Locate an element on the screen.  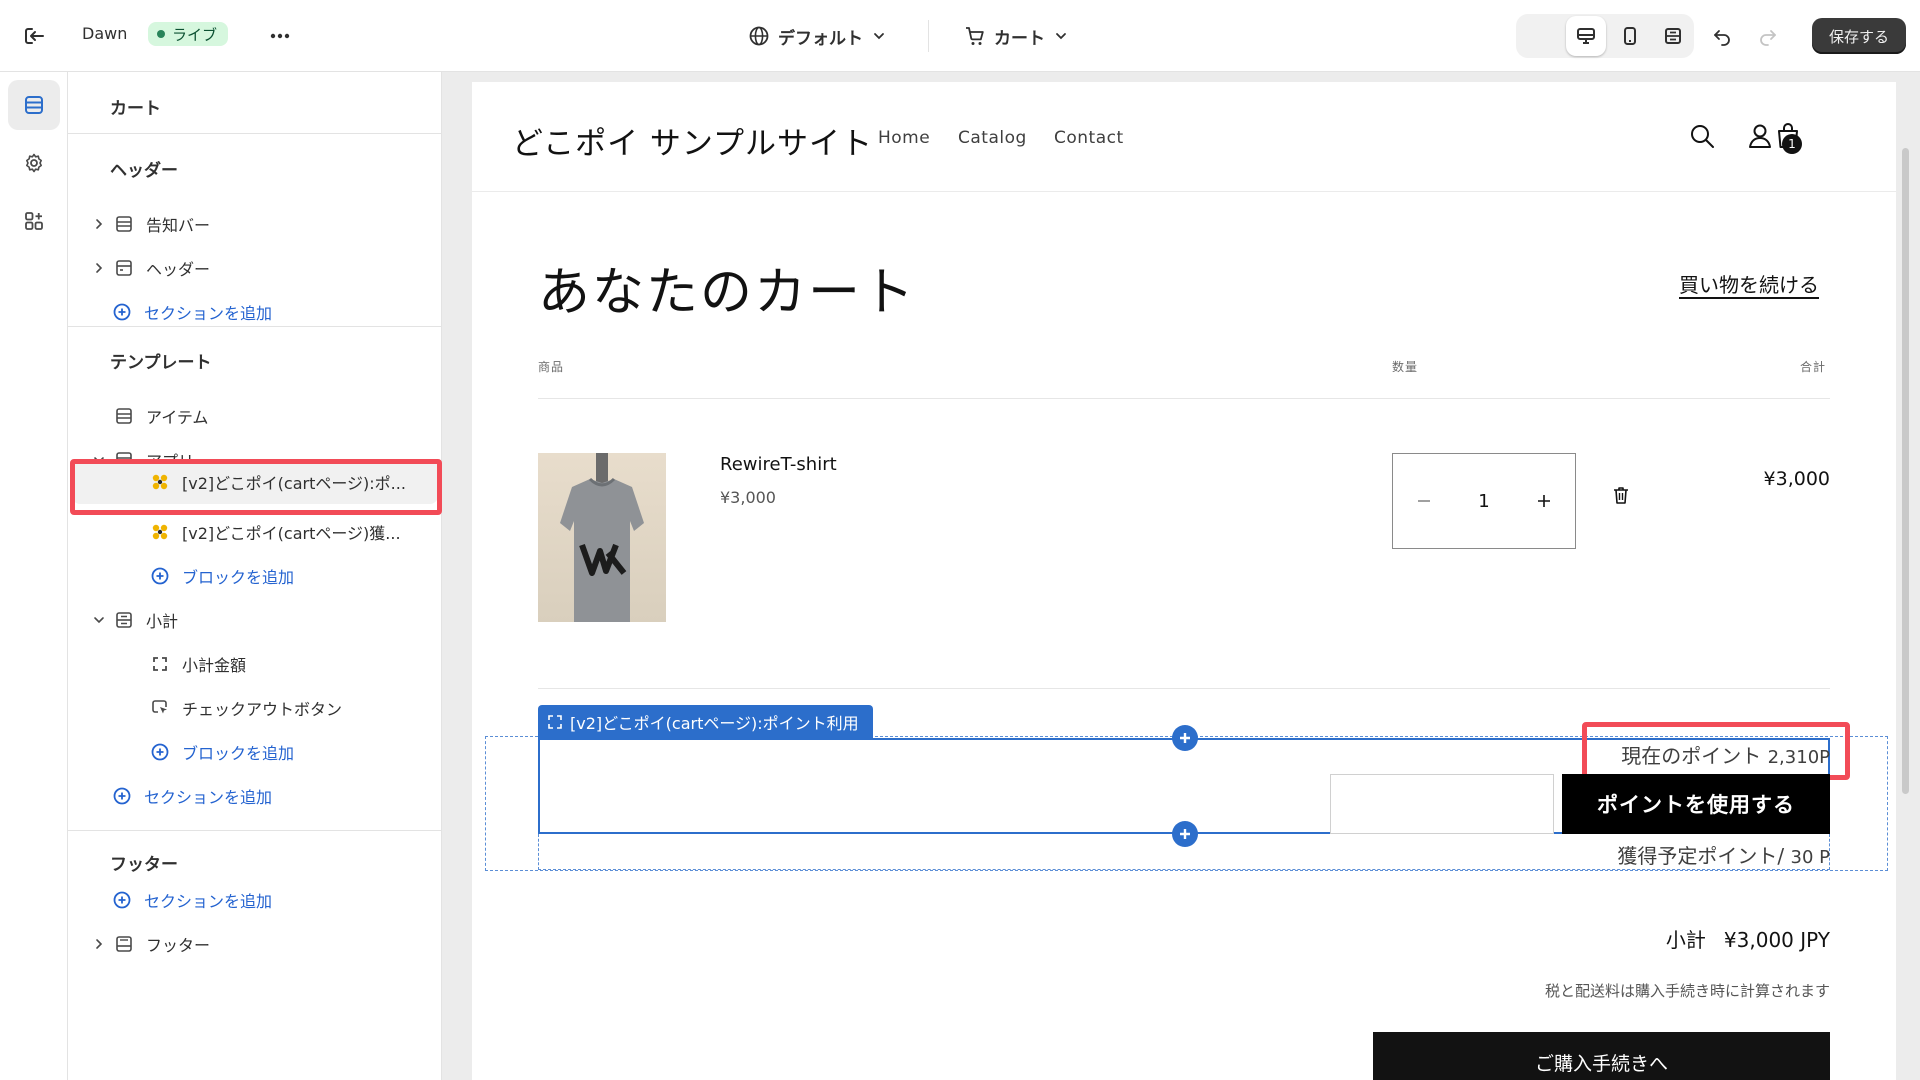
quantity-value: 1 is located at coordinates (1483, 501).